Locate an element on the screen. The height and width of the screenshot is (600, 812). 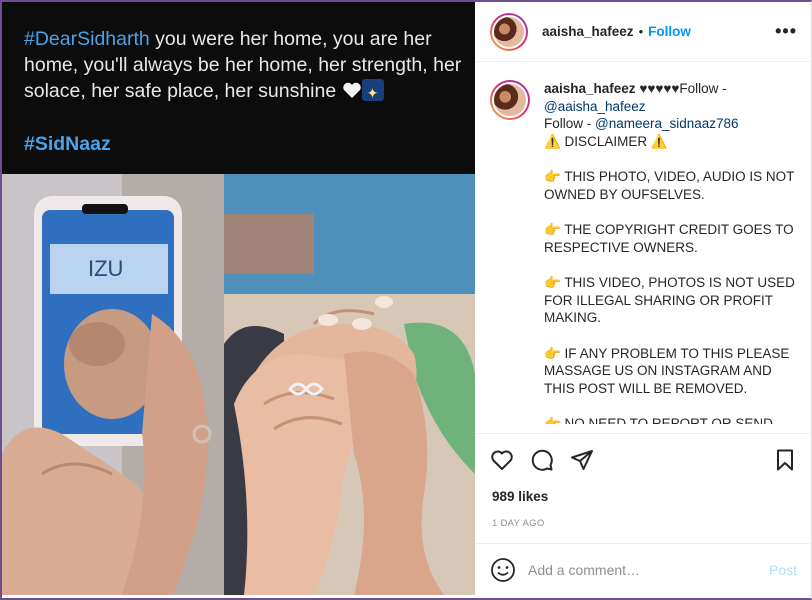
svg-text: IZU is located at coordinates (105, 268).